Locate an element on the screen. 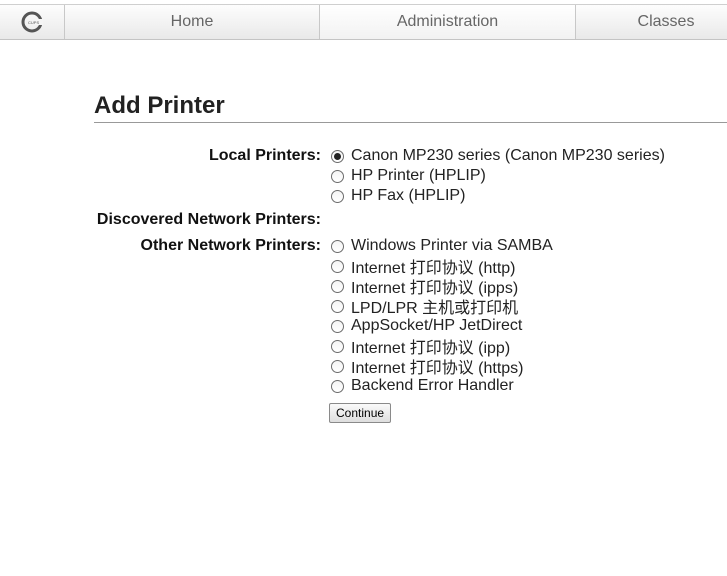  radio-option-local: HP Printer (HPLIP) is located at coordinates (408, 176).